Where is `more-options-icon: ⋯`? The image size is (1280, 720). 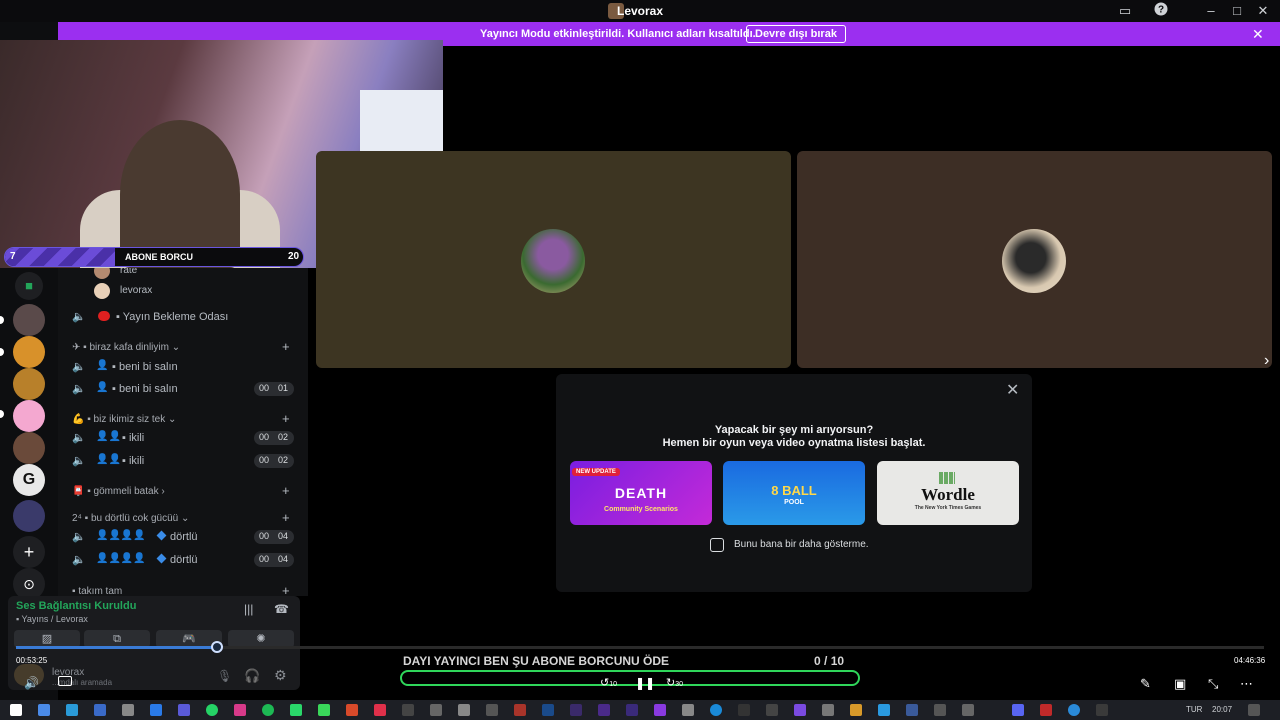 more-options-icon: ⋯ is located at coordinates (1246, 684).